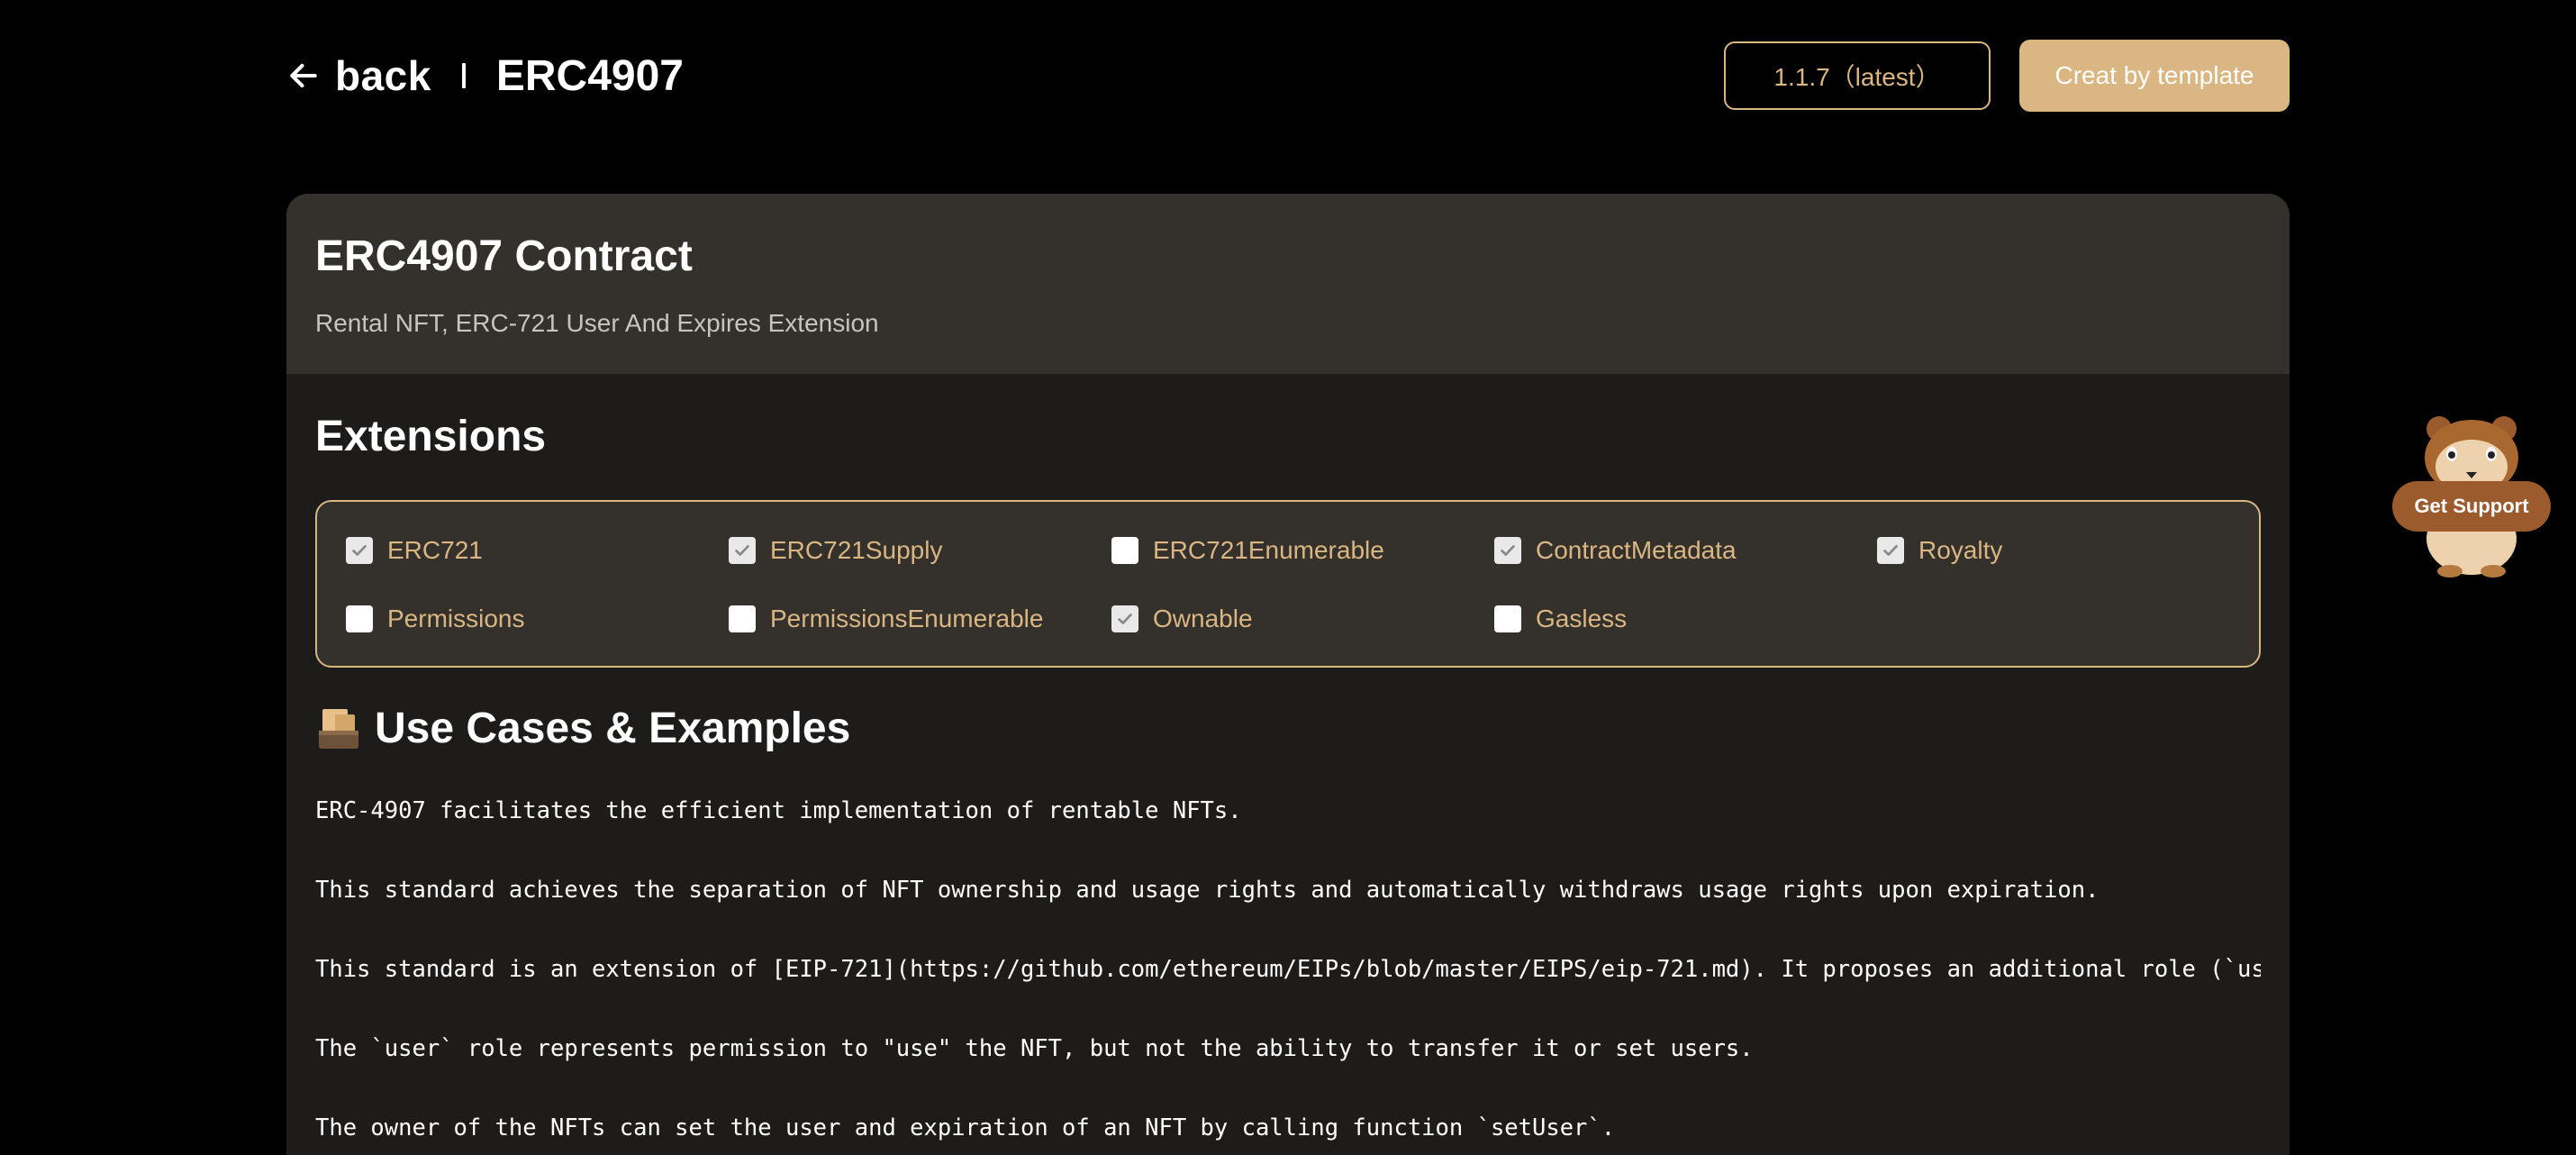 Image resolution: width=2576 pixels, height=1155 pixels. I want to click on get-support-button: Get Support, so click(2471, 496).